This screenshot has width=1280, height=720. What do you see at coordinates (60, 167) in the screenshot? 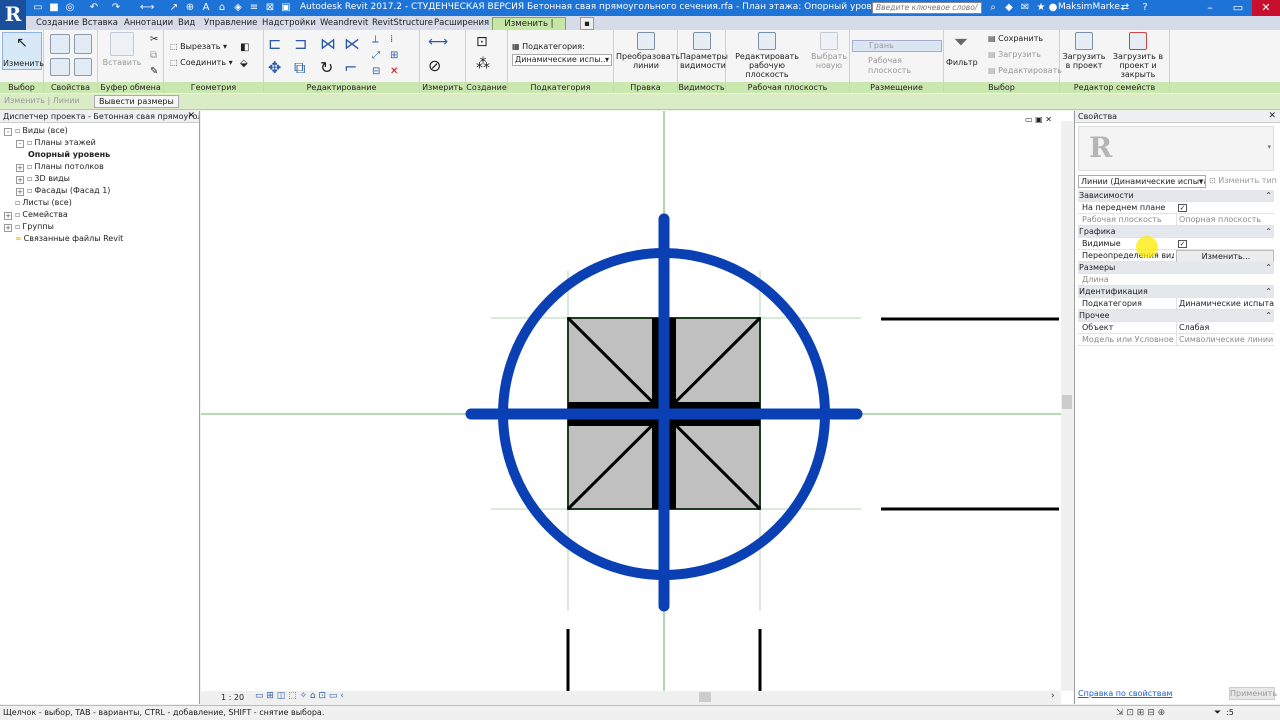
I see `browser-item: + ▫ Планы потолков` at bounding box center [60, 167].